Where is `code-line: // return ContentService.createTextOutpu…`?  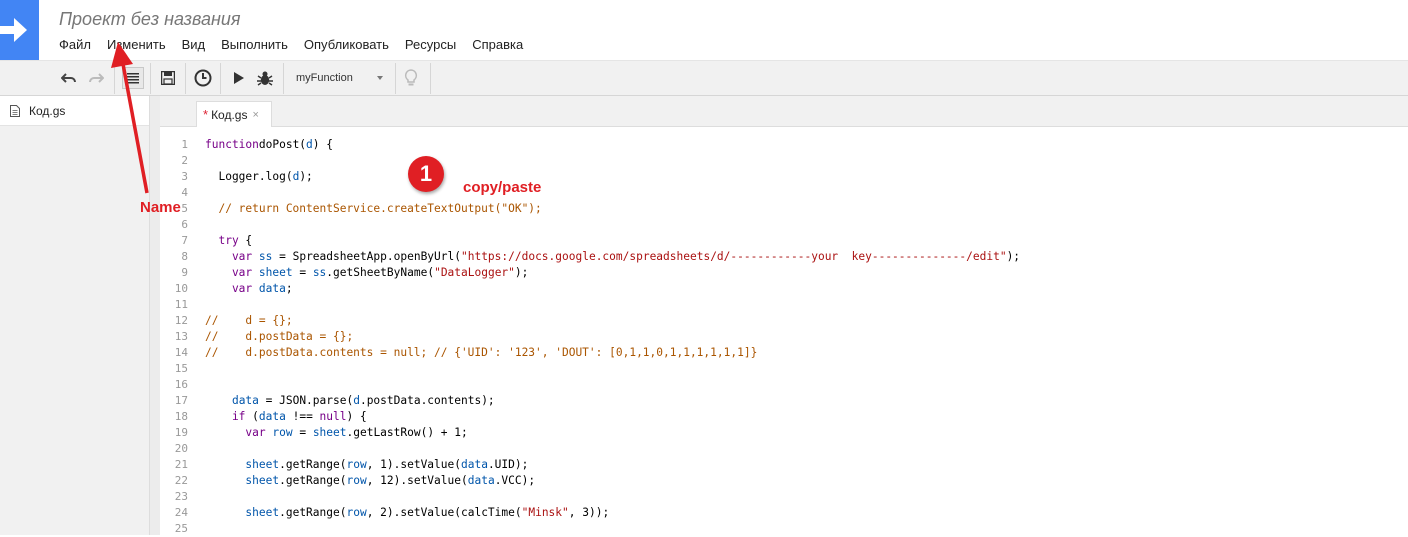
code-line: // return ContentService.createTextOutpu… is located at coordinates (612, 209).